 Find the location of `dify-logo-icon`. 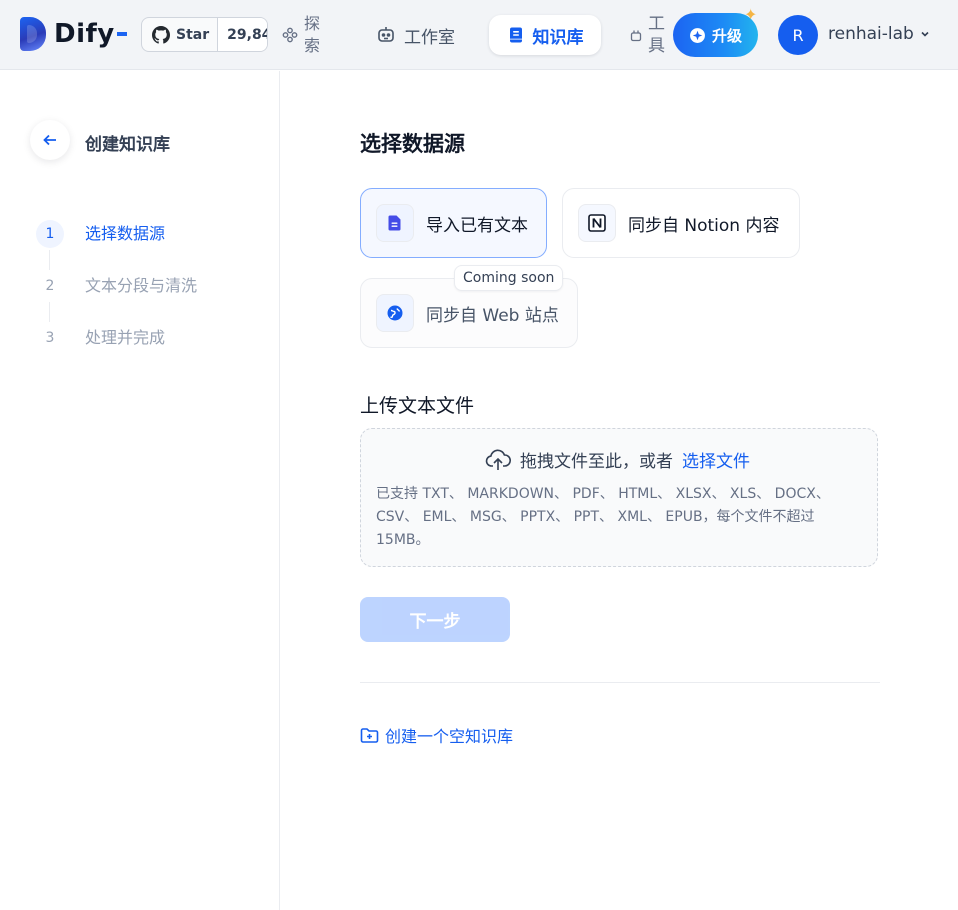

dify-logo-icon is located at coordinates (33, 34).